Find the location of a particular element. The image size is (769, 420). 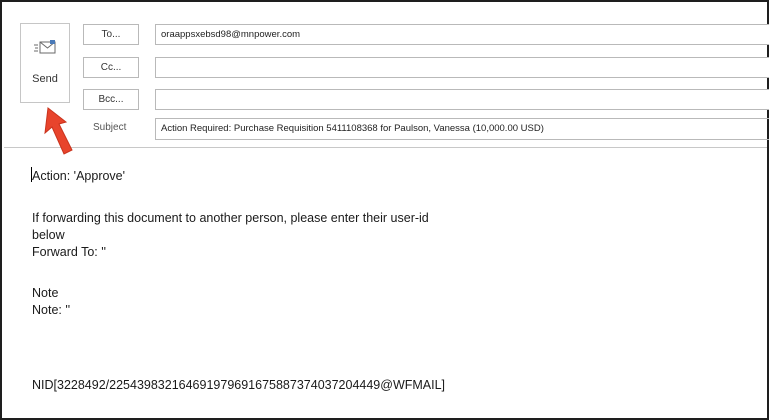

envelope-send-icon is located at coordinates (45, 47).